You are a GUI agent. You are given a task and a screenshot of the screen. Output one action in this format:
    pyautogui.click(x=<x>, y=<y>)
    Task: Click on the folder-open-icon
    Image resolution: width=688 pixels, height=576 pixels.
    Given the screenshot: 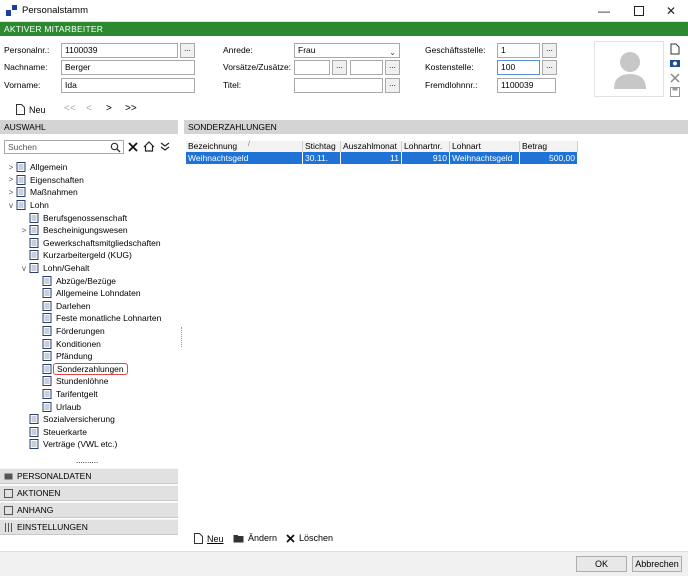 What is the action you would take?
    pyautogui.click(x=238, y=539)
    